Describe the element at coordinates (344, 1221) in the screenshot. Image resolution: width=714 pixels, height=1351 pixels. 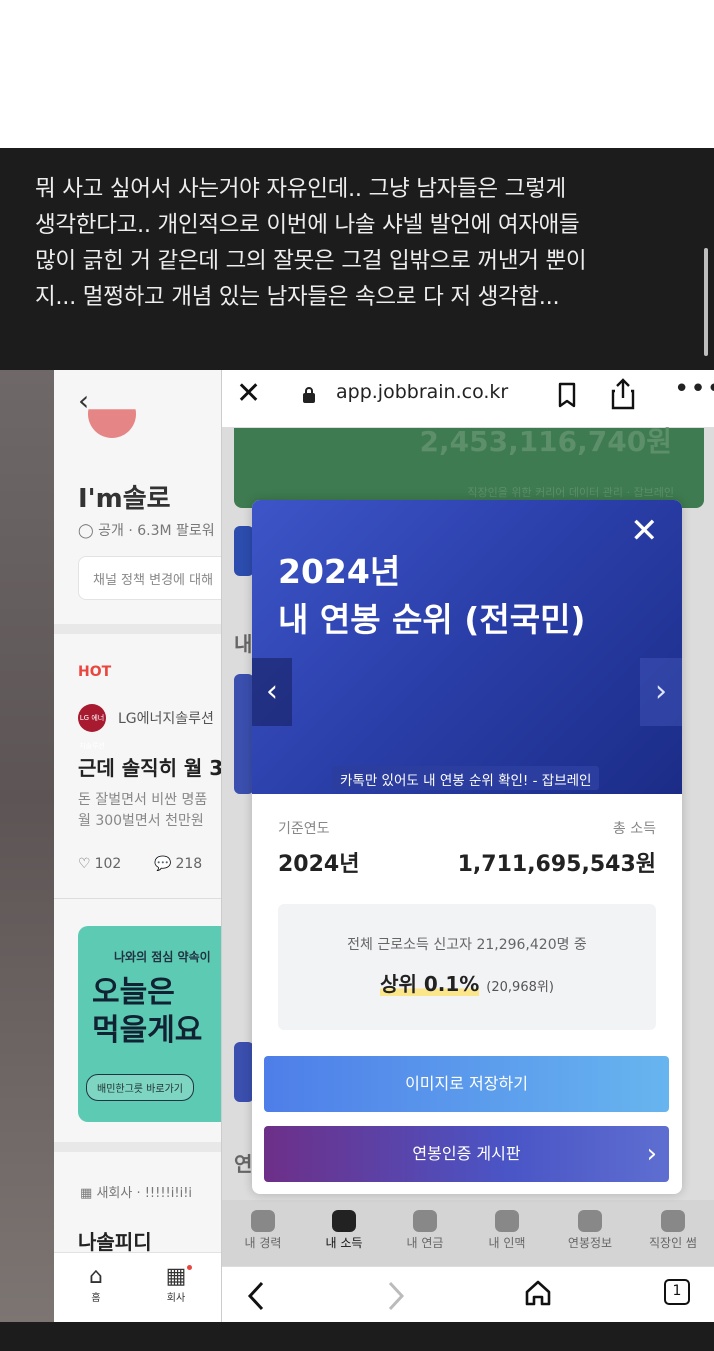
I see `wallet-icon` at that location.